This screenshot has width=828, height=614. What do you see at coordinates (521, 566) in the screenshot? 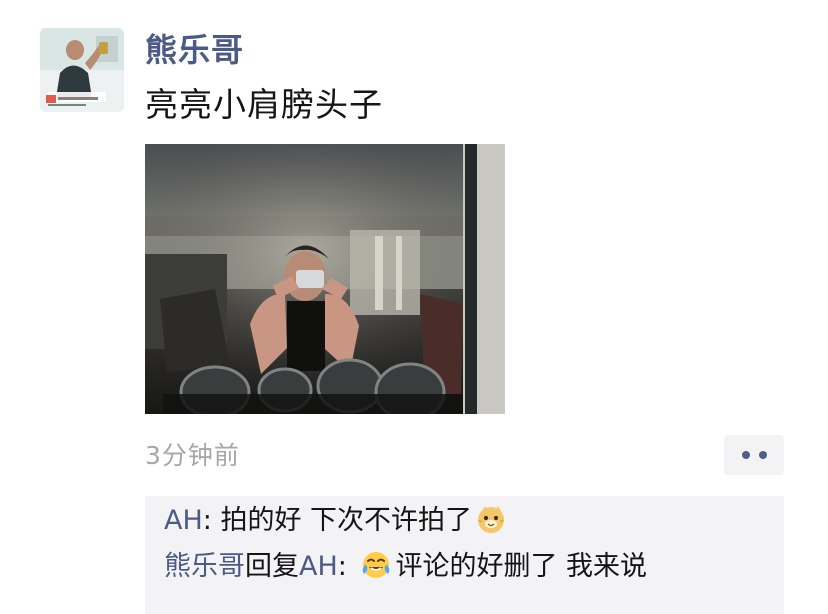
I see `comment-text: 评论的好删了 我来说` at bounding box center [521, 566].